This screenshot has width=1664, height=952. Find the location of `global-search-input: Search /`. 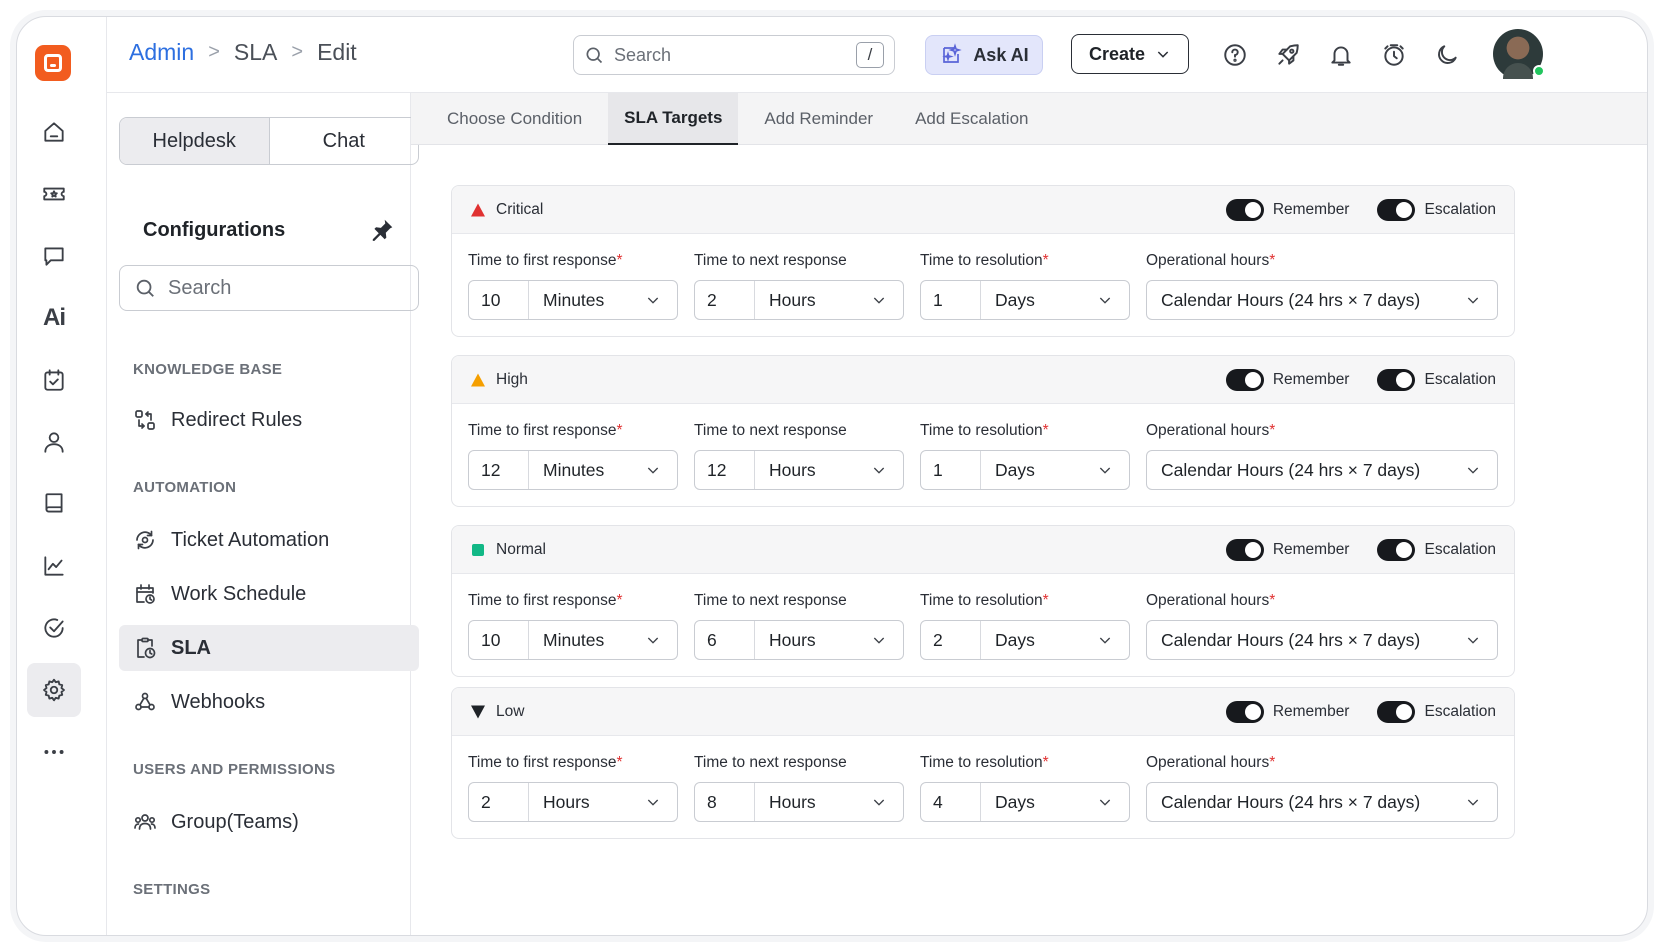

global-search-input: Search / is located at coordinates (734, 55).